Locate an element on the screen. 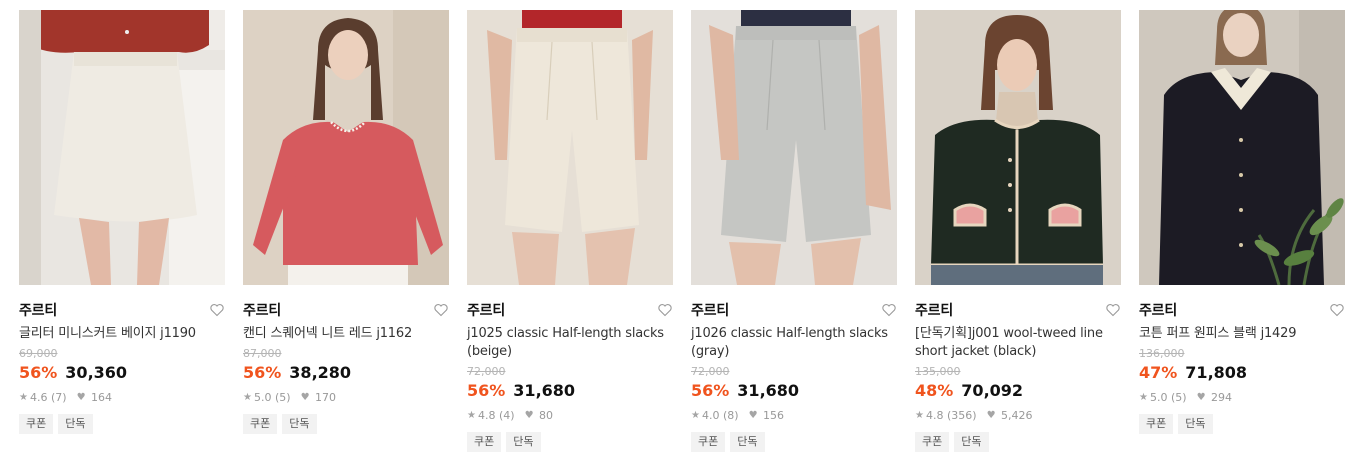  product-stats: ★ 5.0 (5) ♥ 170 is located at coordinates (346, 397).